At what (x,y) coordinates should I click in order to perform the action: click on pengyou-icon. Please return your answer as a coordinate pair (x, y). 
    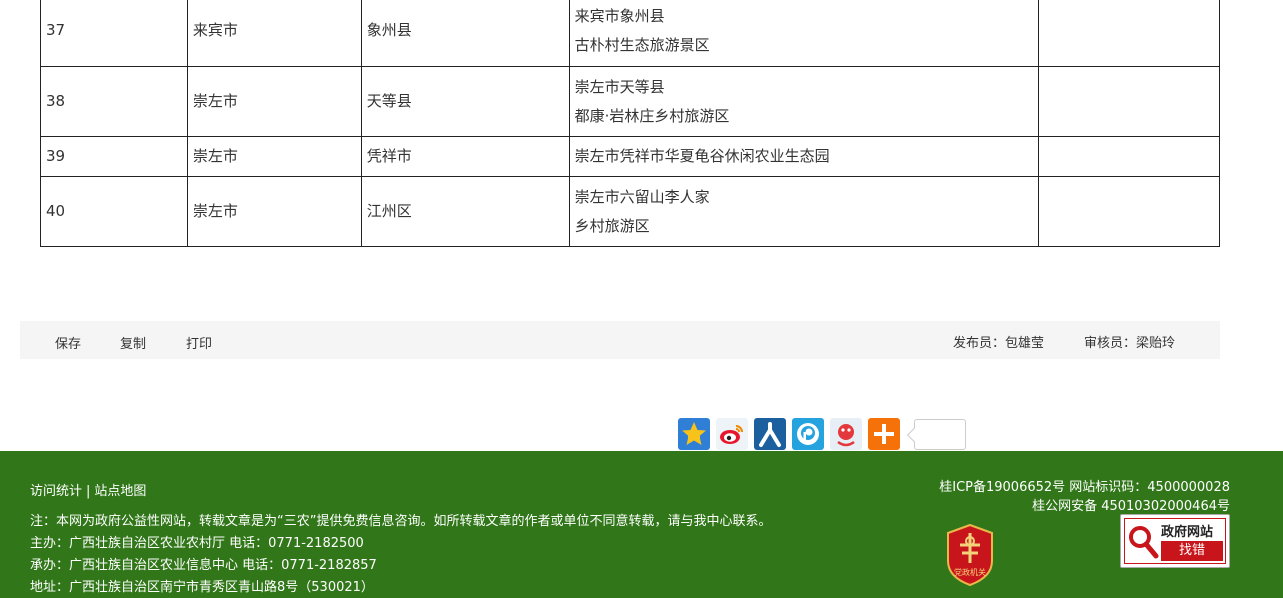
    Looking at the image, I should click on (808, 434).